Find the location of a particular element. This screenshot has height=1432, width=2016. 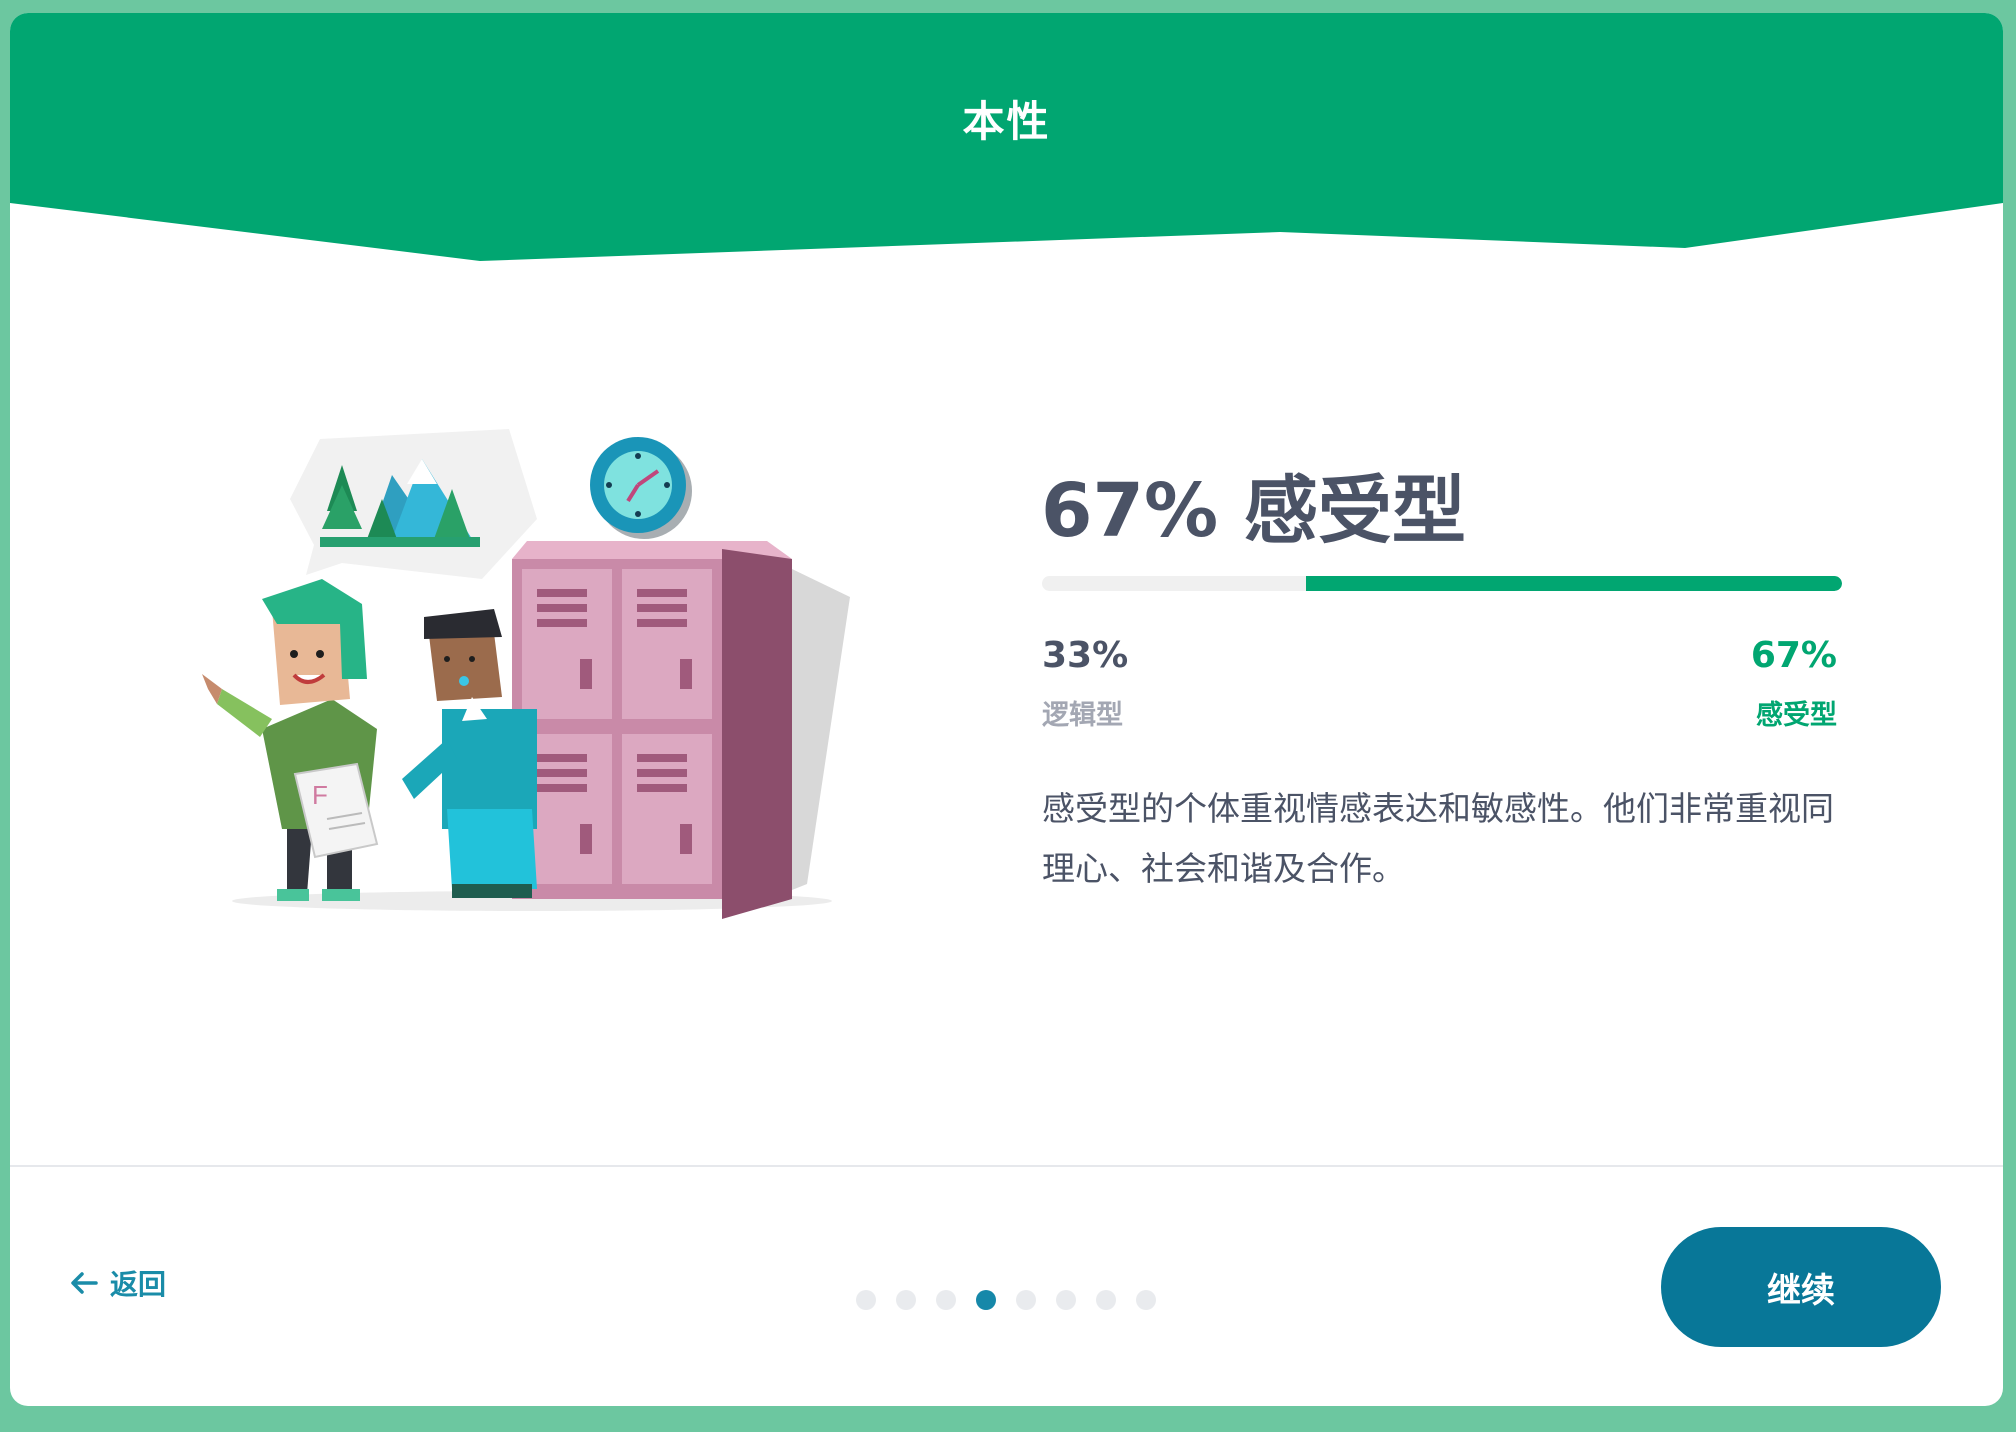

continue-button: 继续 is located at coordinates (1801, 1287).